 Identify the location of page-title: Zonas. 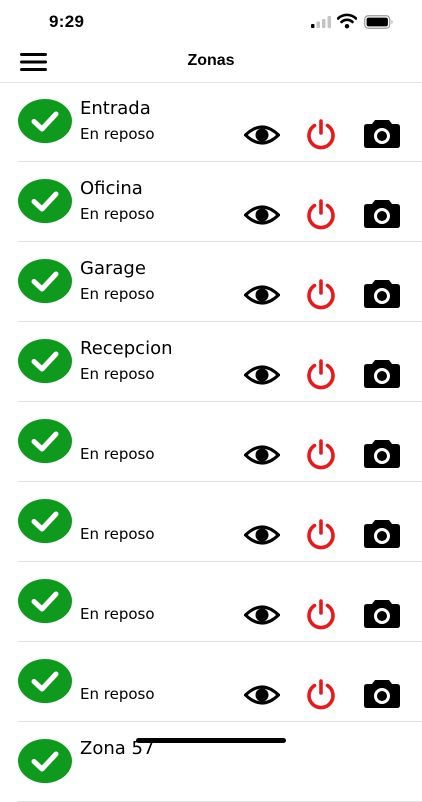
(211, 60).